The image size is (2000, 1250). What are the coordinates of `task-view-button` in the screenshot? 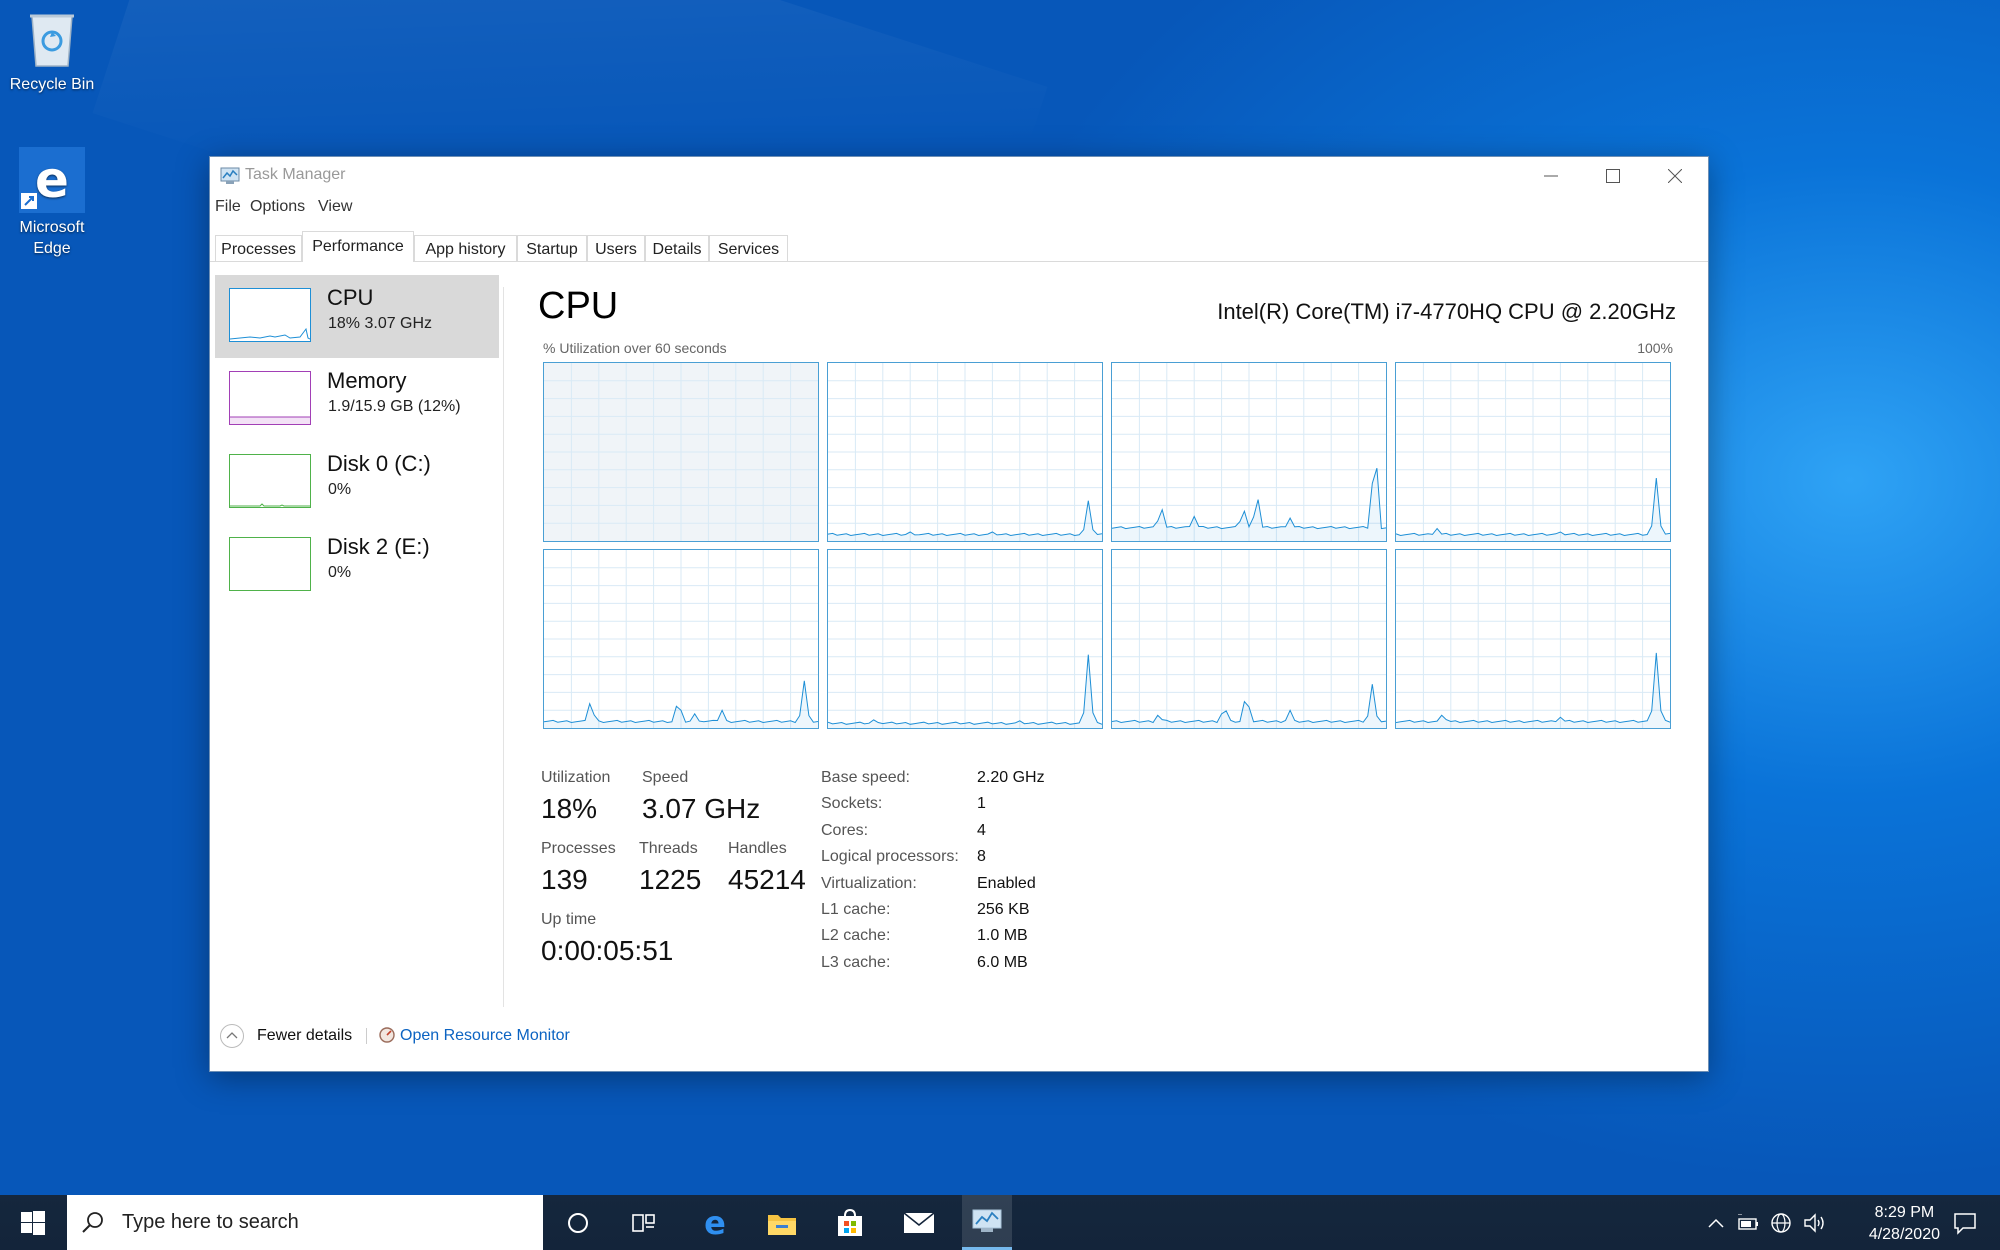 It's located at (644, 1222).